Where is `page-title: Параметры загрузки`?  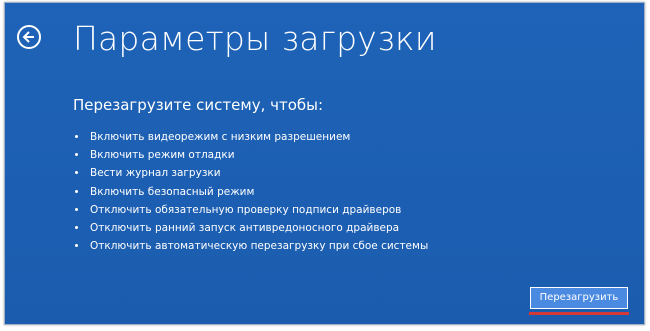
page-title: Параметры загрузки is located at coordinates (255, 38).